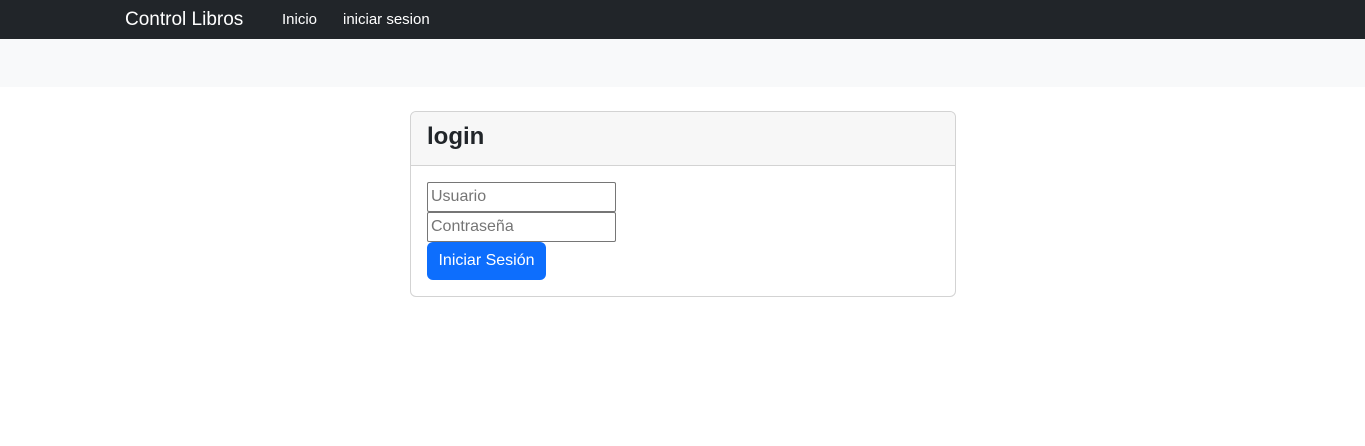  What do you see at coordinates (386, 20) in the screenshot?
I see `nav-link-iniciar-sesion: iniciar sesion` at bounding box center [386, 20].